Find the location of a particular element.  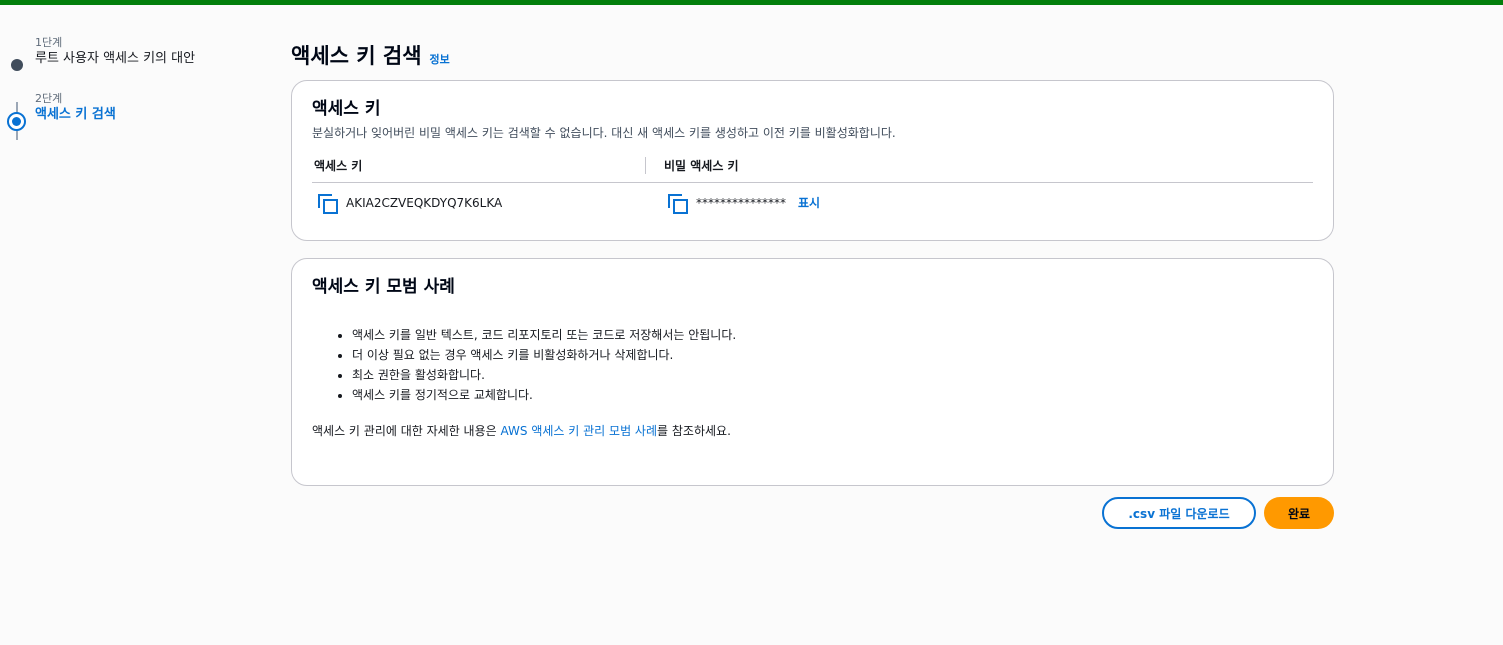

access-key-cell: AKIA2CZVEQKDYQ7K6LKA is located at coordinates (490, 203).